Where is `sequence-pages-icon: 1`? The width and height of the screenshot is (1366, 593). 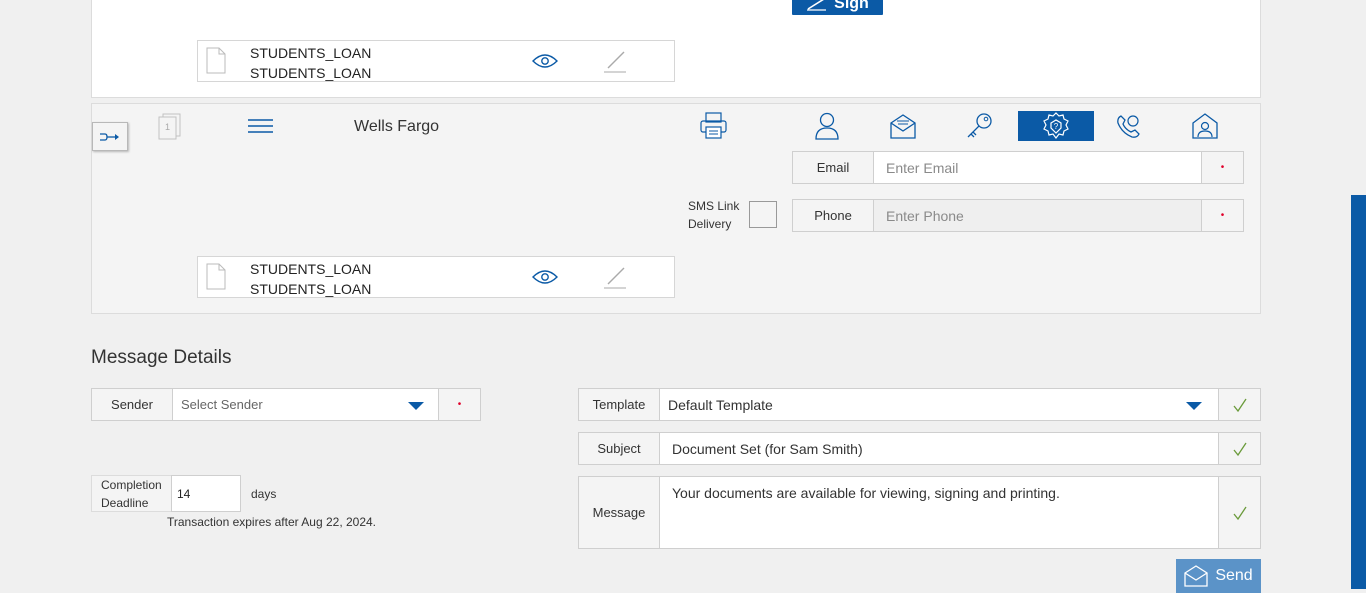
sequence-pages-icon: 1 is located at coordinates (169, 126).